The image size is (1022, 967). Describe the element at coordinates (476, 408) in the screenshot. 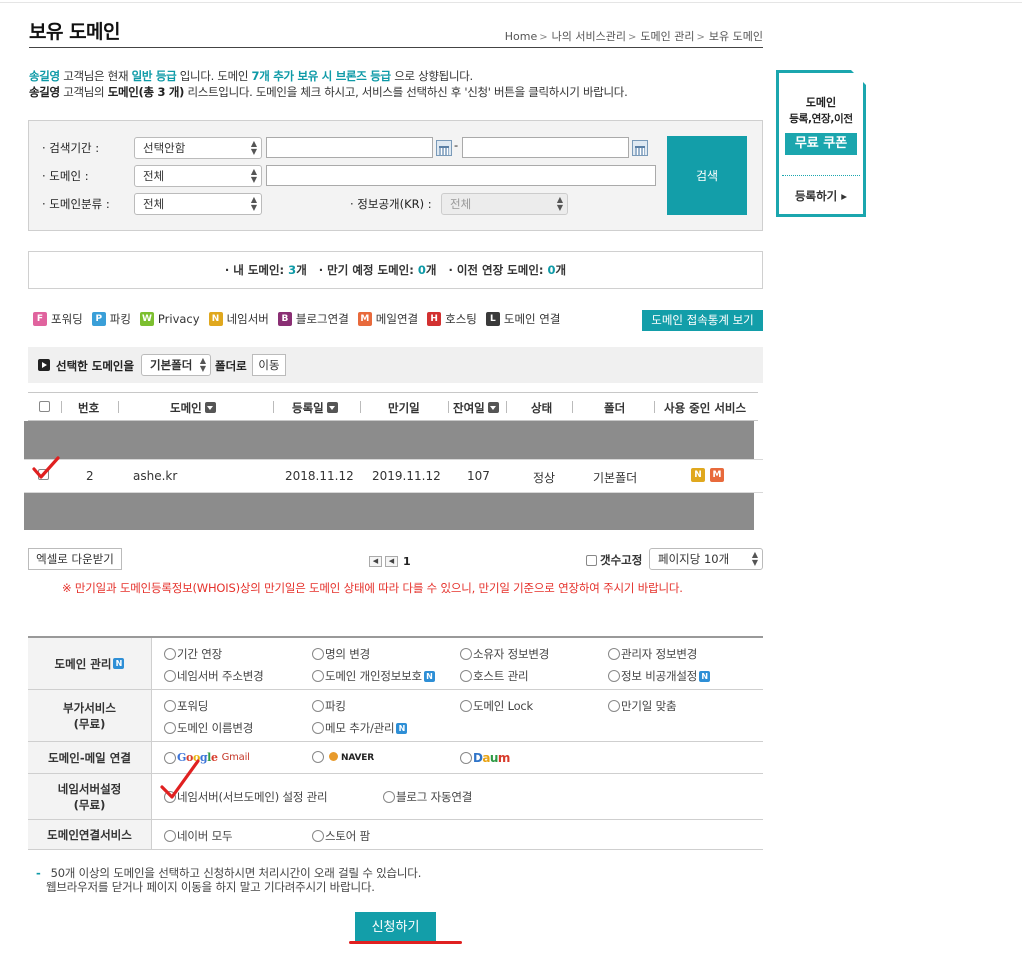

I see `header-remaining: 잔여일` at that location.